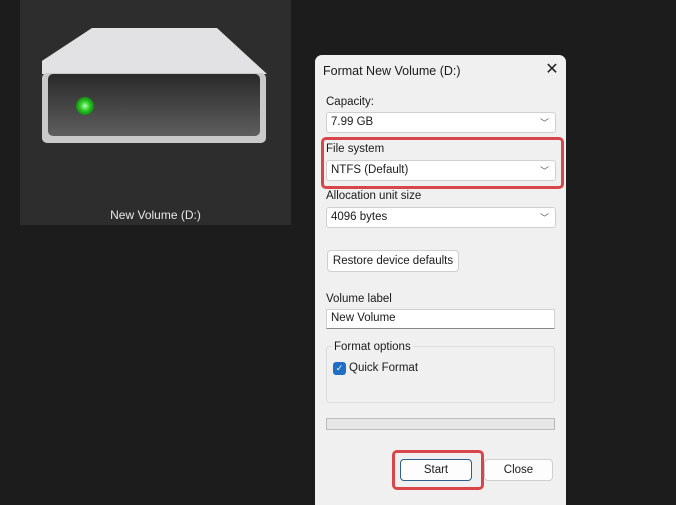 This screenshot has height=505, width=676. Describe the element at coordinates (441, 217) in the screenshot. I see `allocation-select: 4096 bytes ﹀` at that location.